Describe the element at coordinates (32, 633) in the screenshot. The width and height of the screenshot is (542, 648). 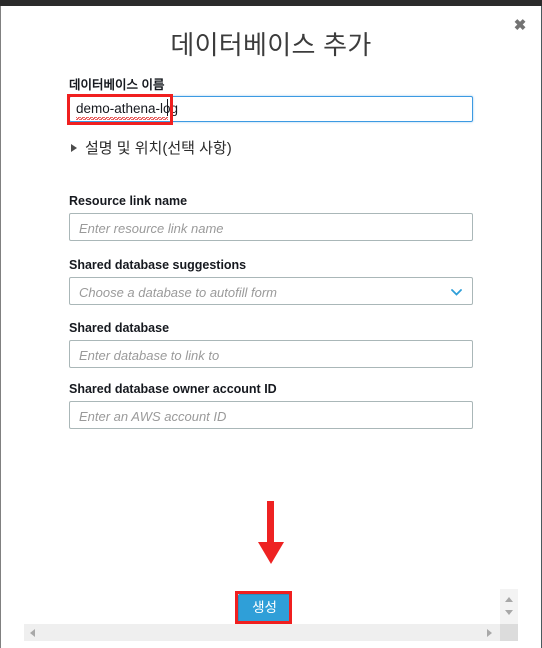
I see `scroll-left-icon` at that location.